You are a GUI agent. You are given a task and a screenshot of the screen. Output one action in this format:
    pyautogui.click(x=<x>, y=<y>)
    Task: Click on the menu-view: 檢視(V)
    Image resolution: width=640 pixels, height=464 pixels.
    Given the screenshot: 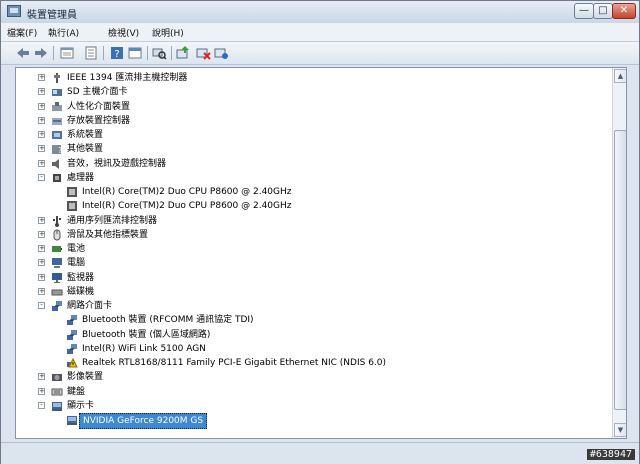 What is the action you would take?
    pyautogui.click(x=123, y=32)
    